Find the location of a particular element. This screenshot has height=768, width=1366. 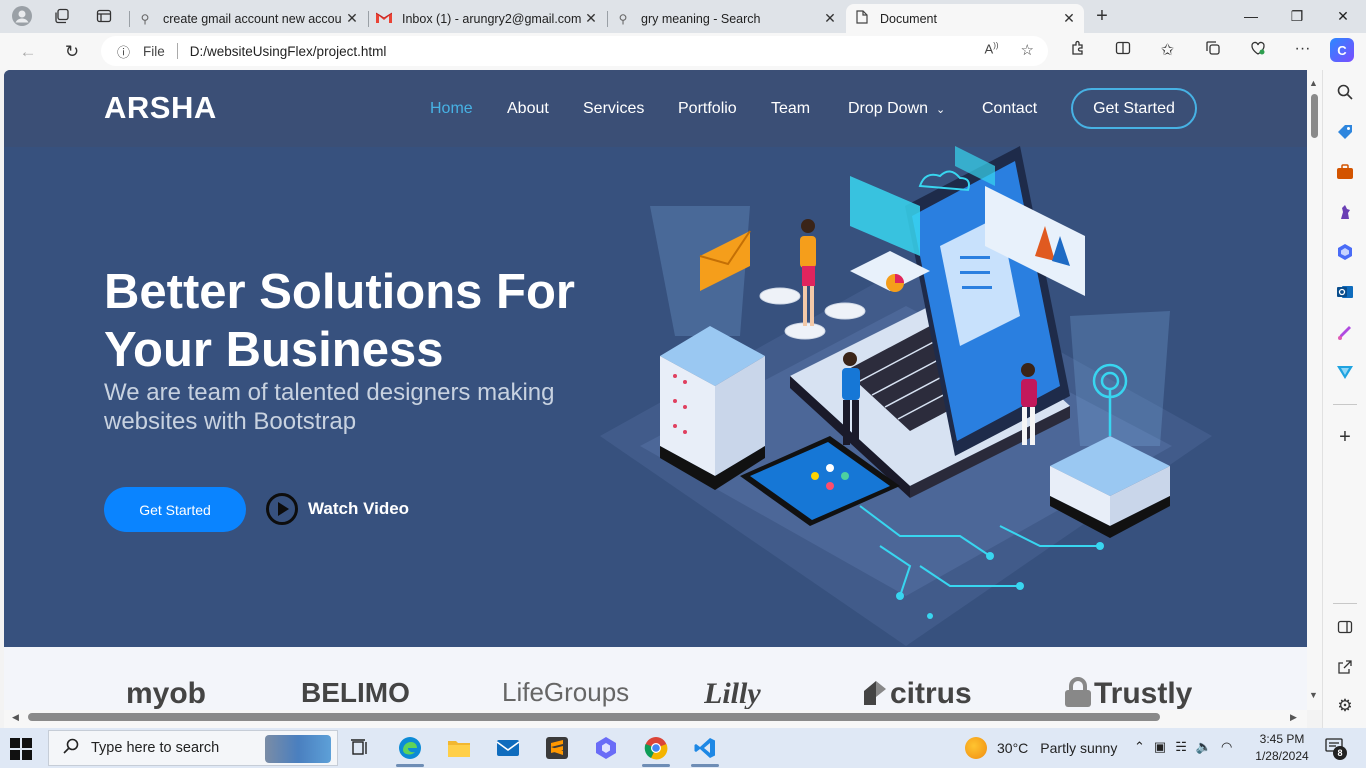

client-logo-trustly-label: Trustly is located at coordinates (1143, 693).